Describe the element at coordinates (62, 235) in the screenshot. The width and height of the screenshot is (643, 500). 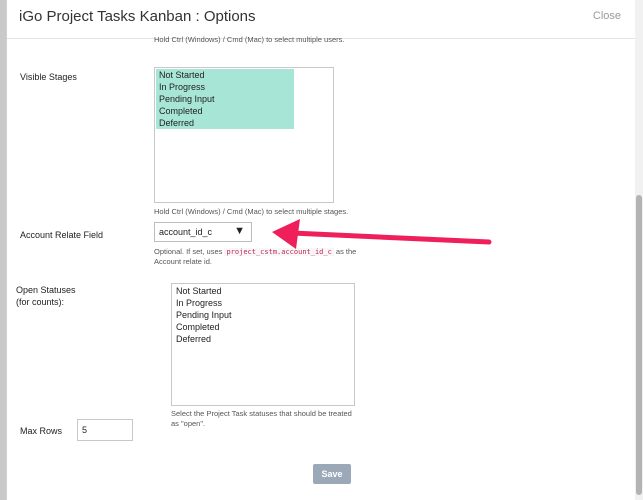
I see `account-relate-label: Account Relate Field` at that location.